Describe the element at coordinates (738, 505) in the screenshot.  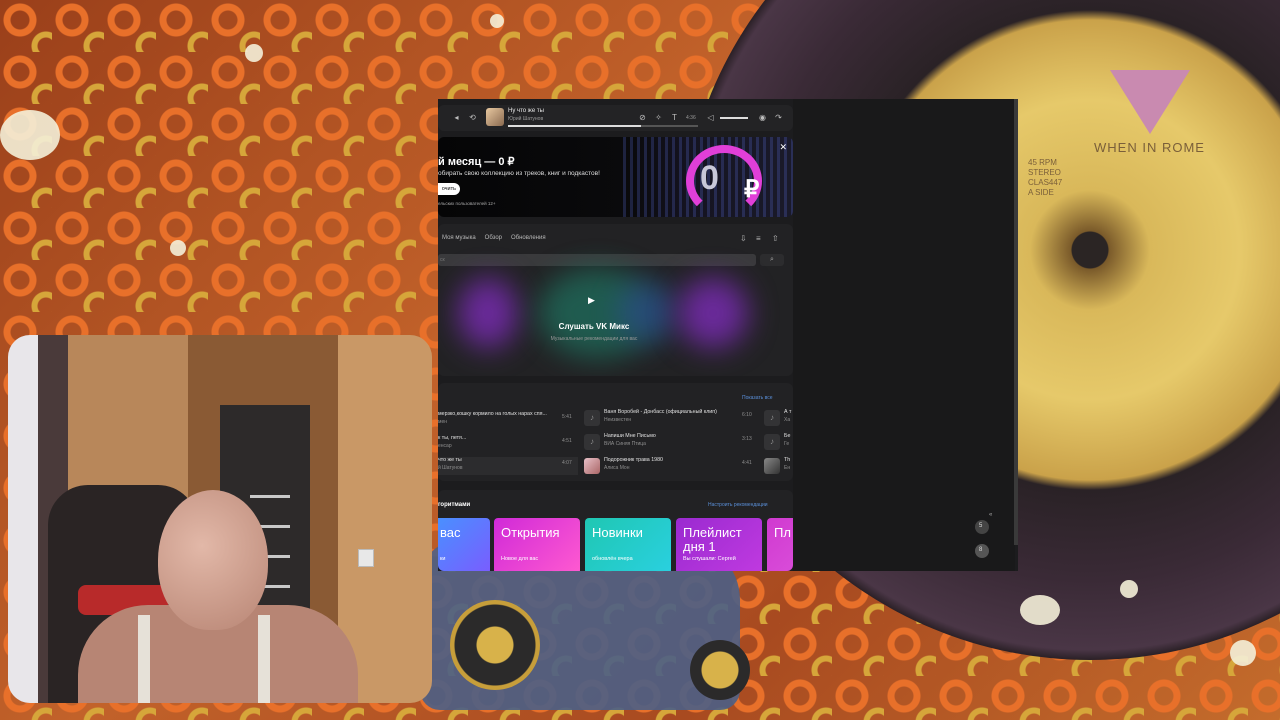
I see `configure-recommendations-link: Настроить рекомендации` at that location.